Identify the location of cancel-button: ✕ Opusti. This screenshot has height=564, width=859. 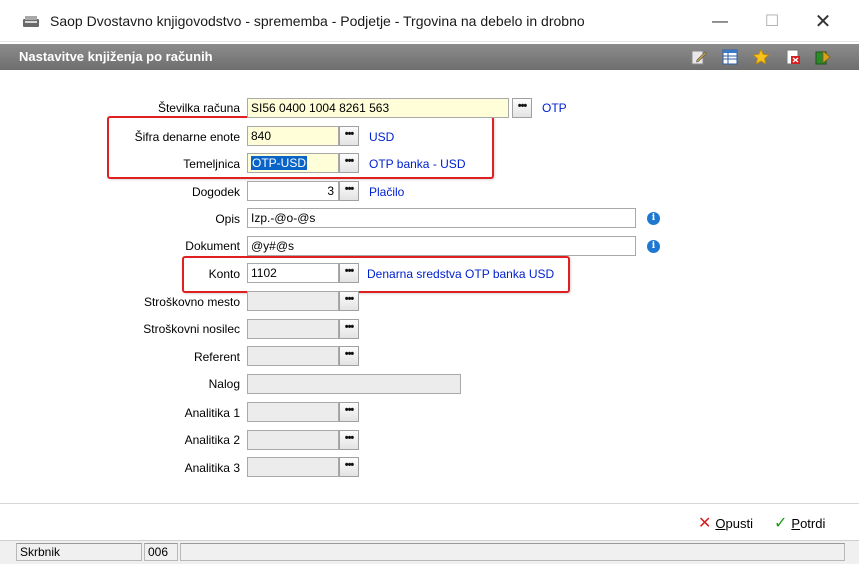
(725, 523).